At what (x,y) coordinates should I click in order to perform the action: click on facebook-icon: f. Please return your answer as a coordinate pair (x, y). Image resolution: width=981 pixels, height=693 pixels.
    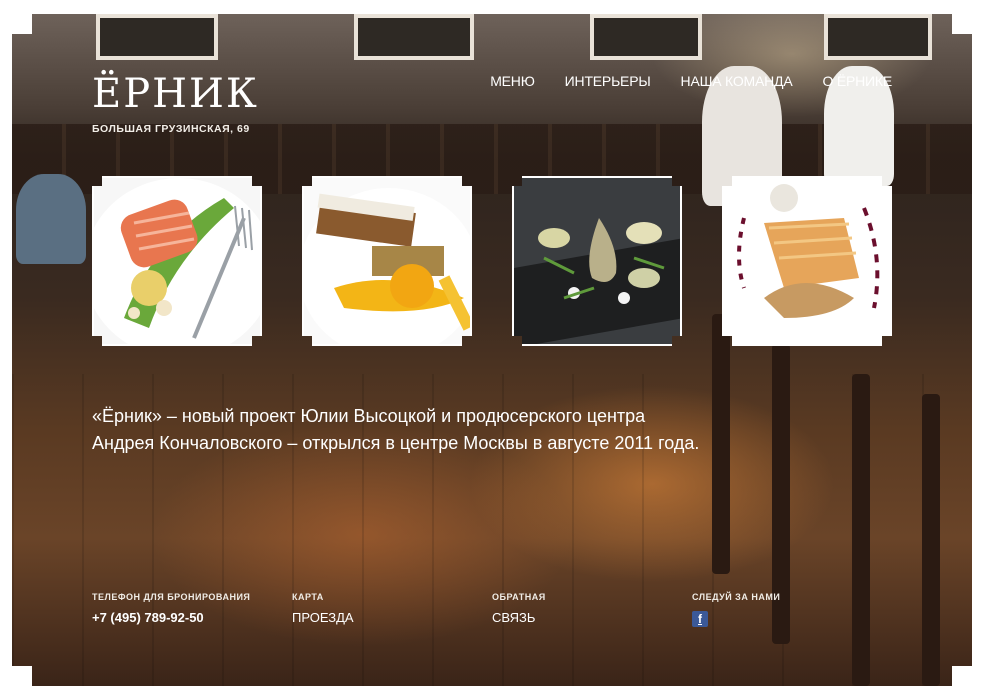
    Looking at the image, I should click on (700, 619).